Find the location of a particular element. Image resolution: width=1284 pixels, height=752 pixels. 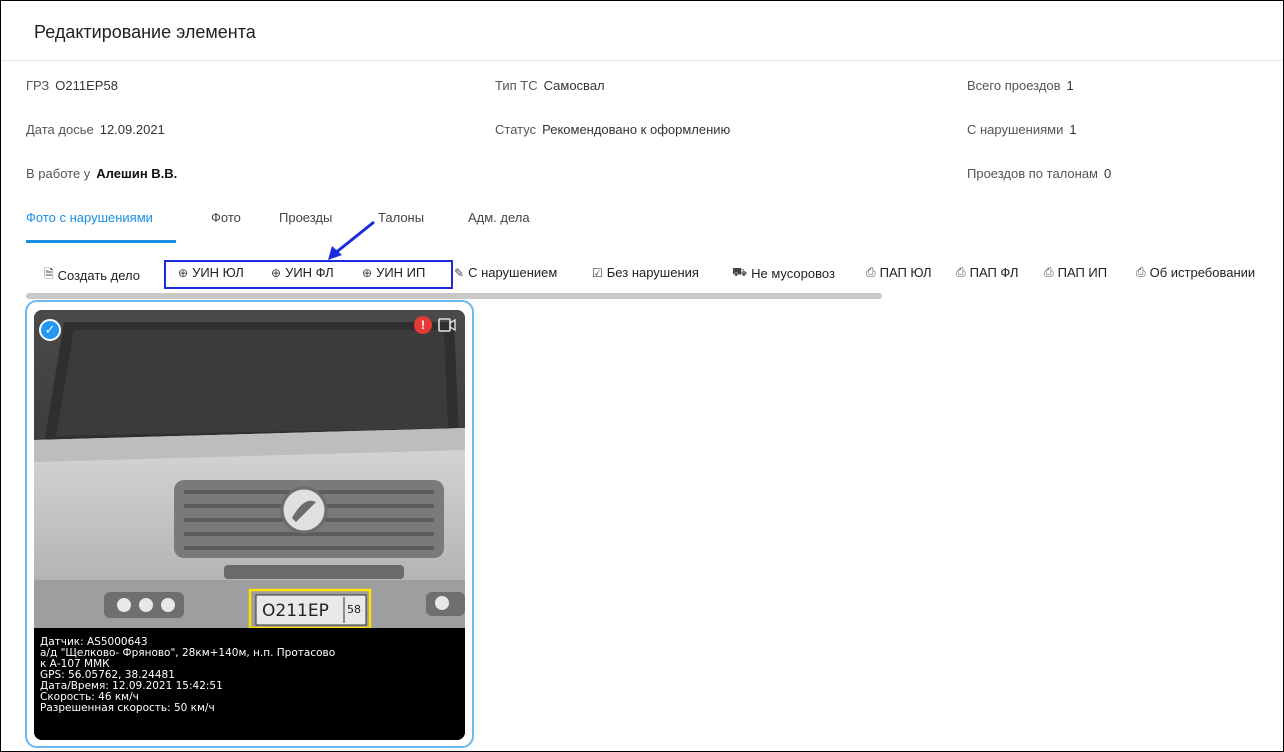

field-status: Статус Рекомендовано к оформлению is located at coordinates (612, 129).